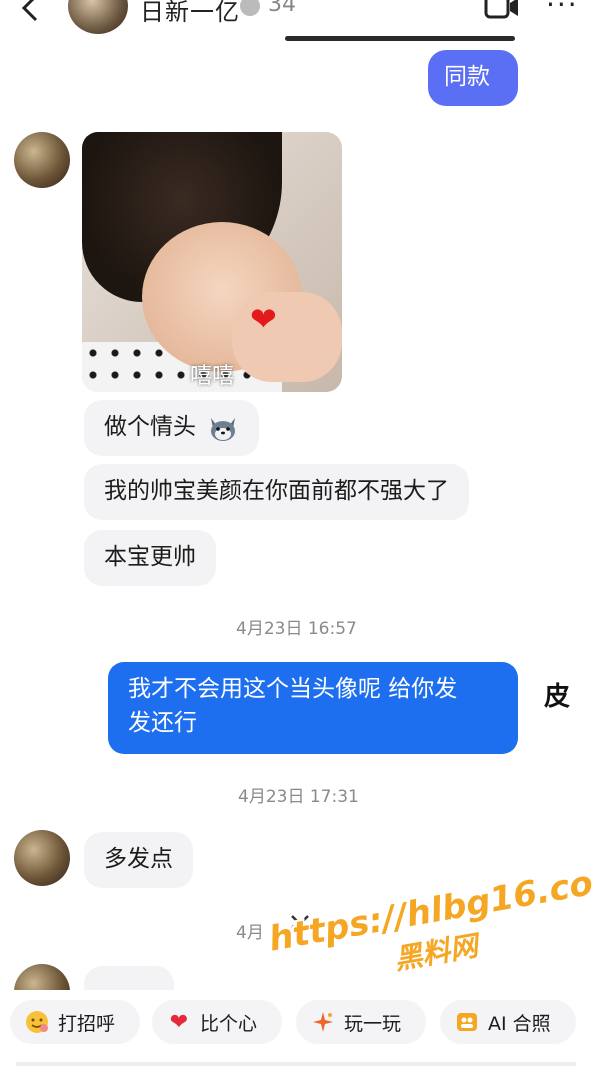  What do you see at coordinates (223, 429) in the screenshot?
I see `husky-emoji-icon` at bounding box center [223, 429].